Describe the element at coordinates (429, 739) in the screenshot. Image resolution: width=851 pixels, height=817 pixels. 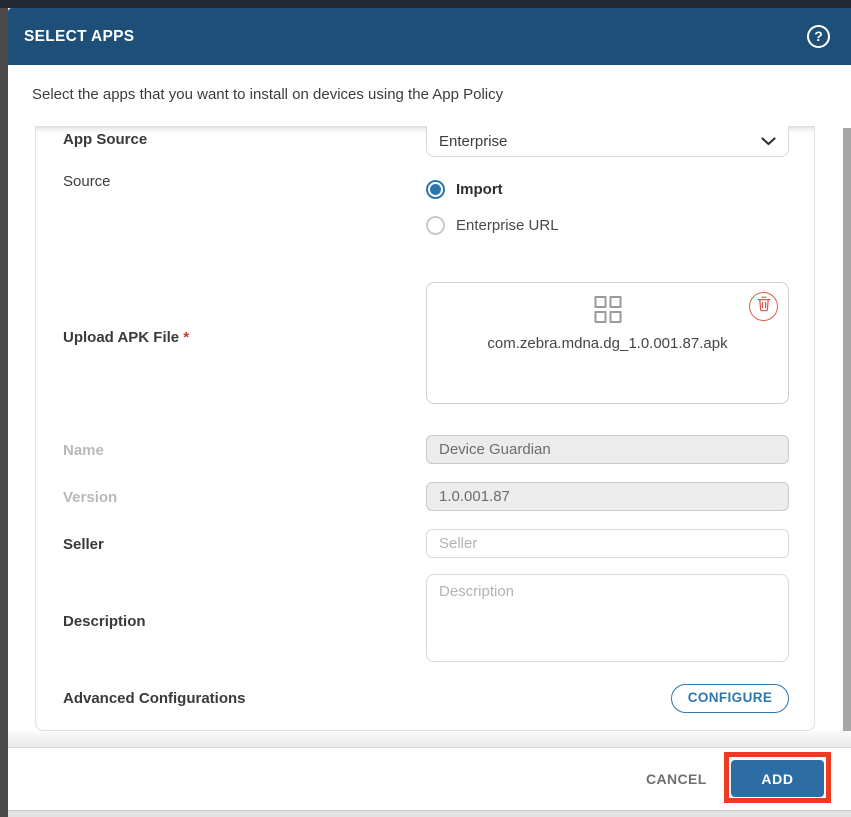
I see `panel-footer-gap` at that location.